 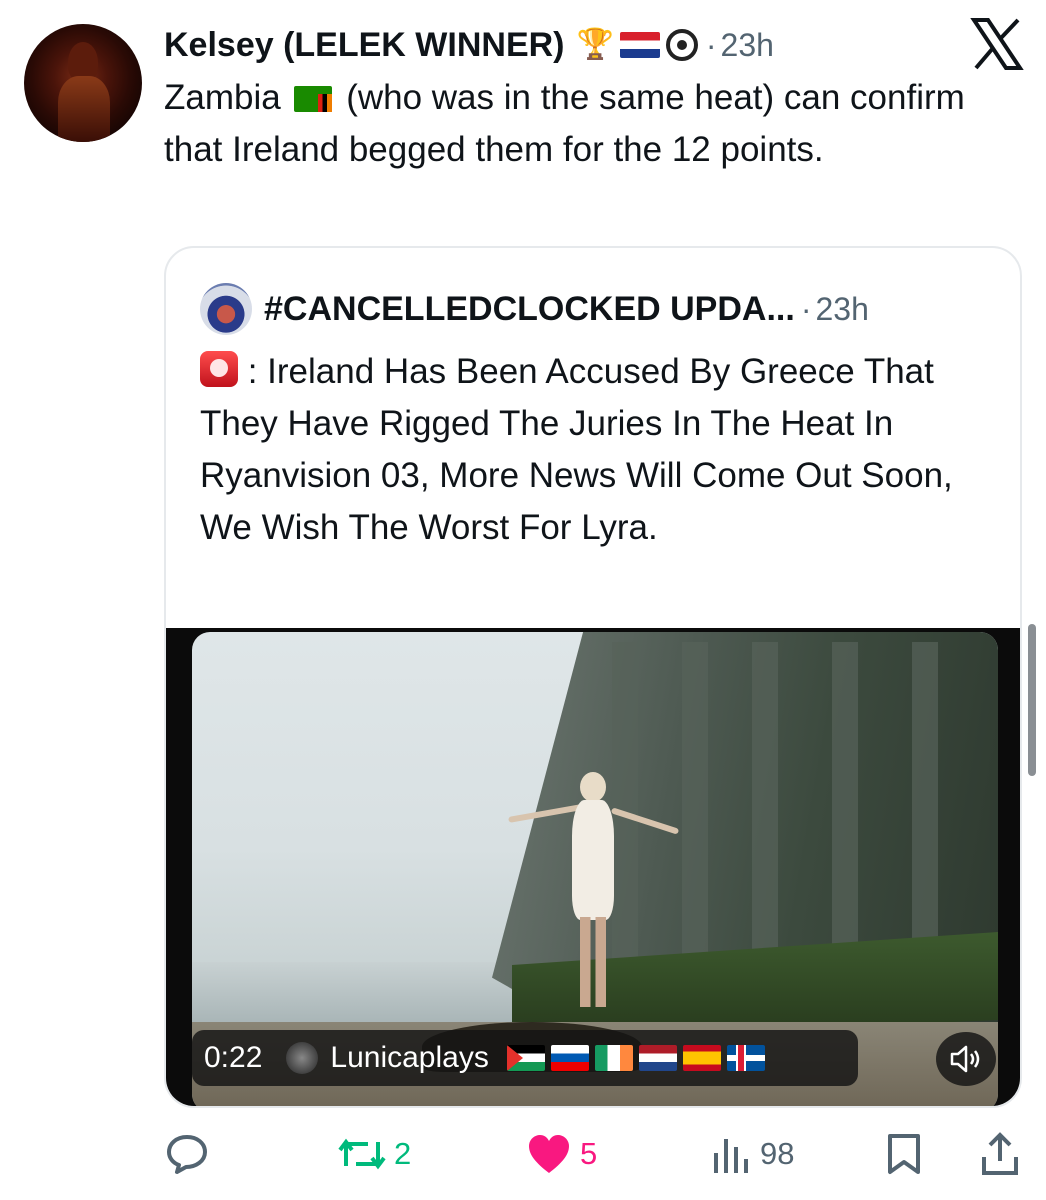 What do you see at coordinates (569, 1058) in the screenshot?
I see `slovenia-flag-icon` at bounding box center [569, 1058].